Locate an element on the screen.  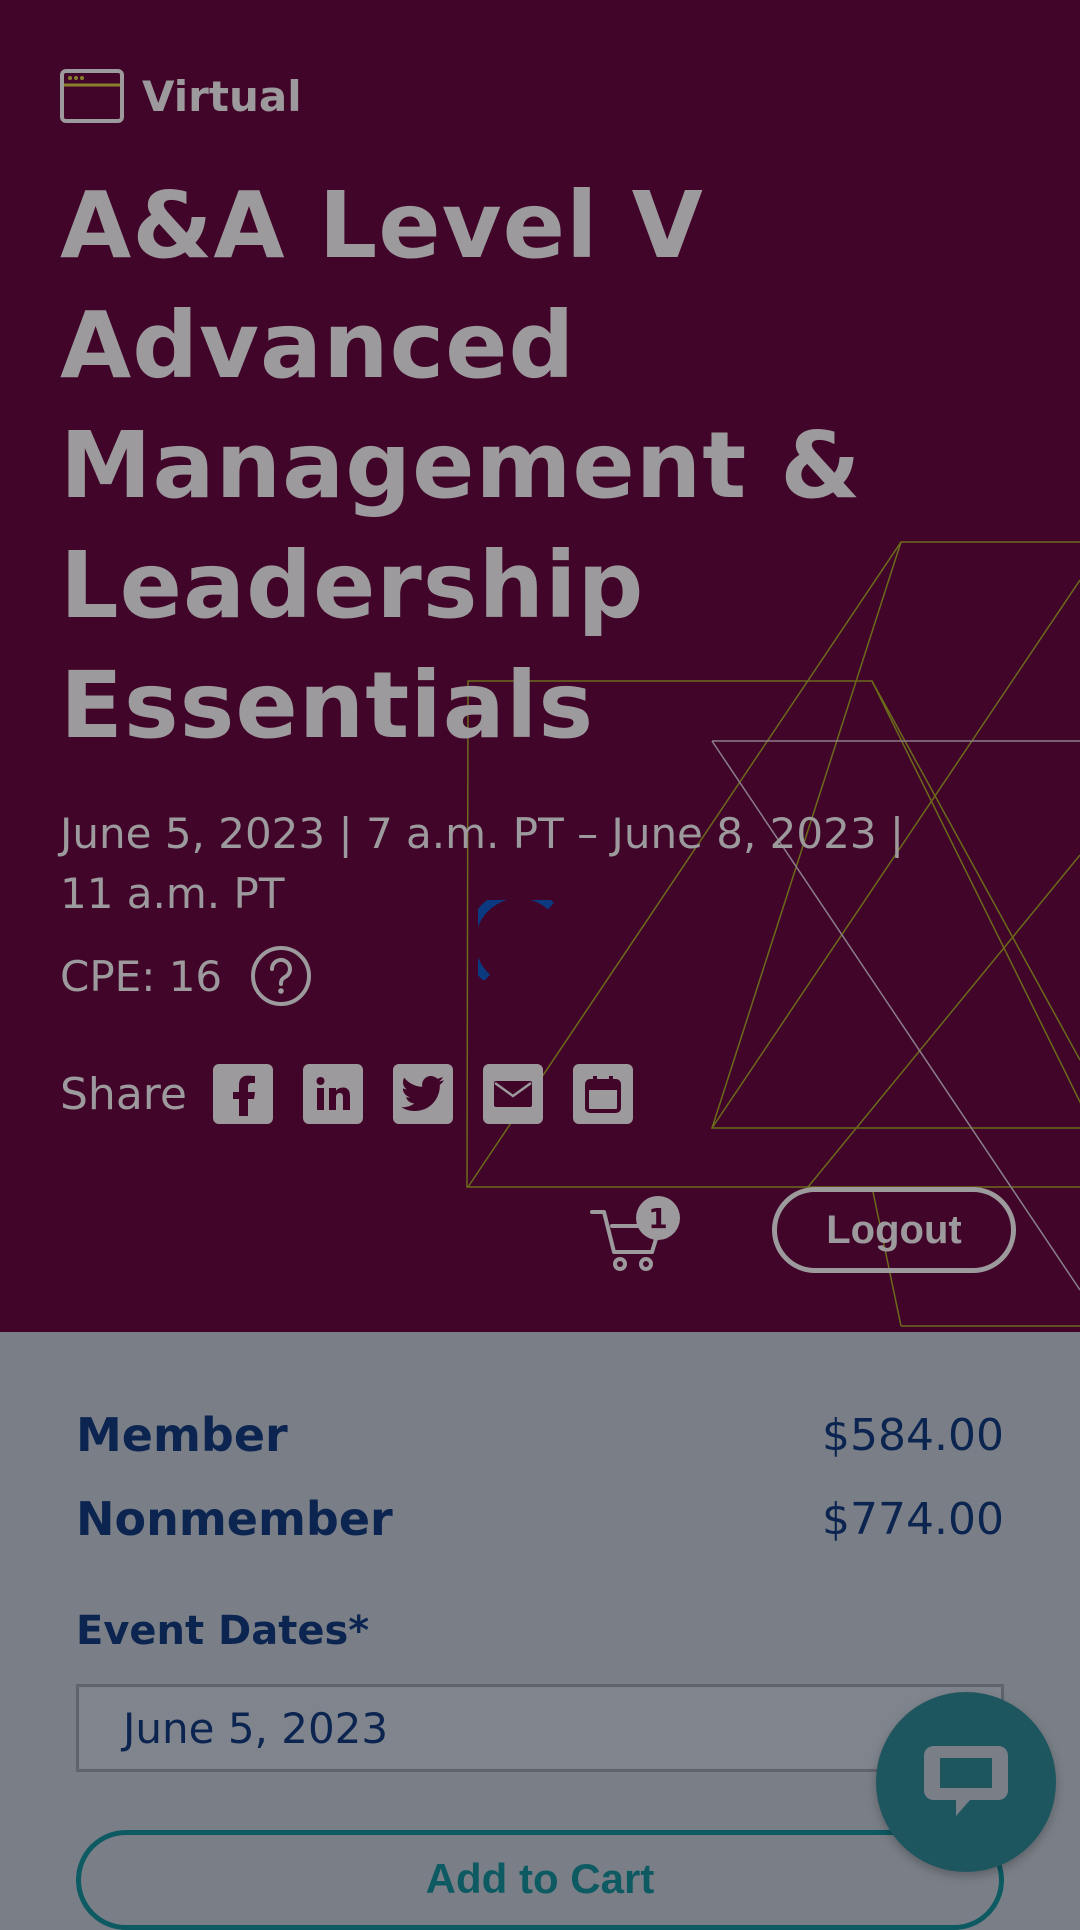
title-line: Leadership is located at coordinates (352, 585).